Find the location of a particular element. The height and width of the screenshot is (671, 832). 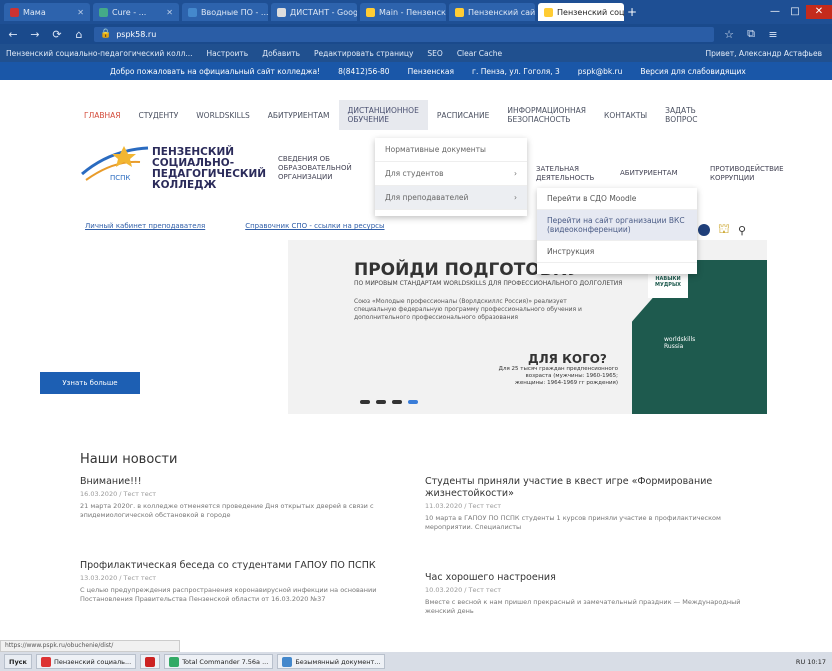

status-bar-url: https://www.pspk.ru/obuchenie/dist/ is located at coordinates (90, 646).